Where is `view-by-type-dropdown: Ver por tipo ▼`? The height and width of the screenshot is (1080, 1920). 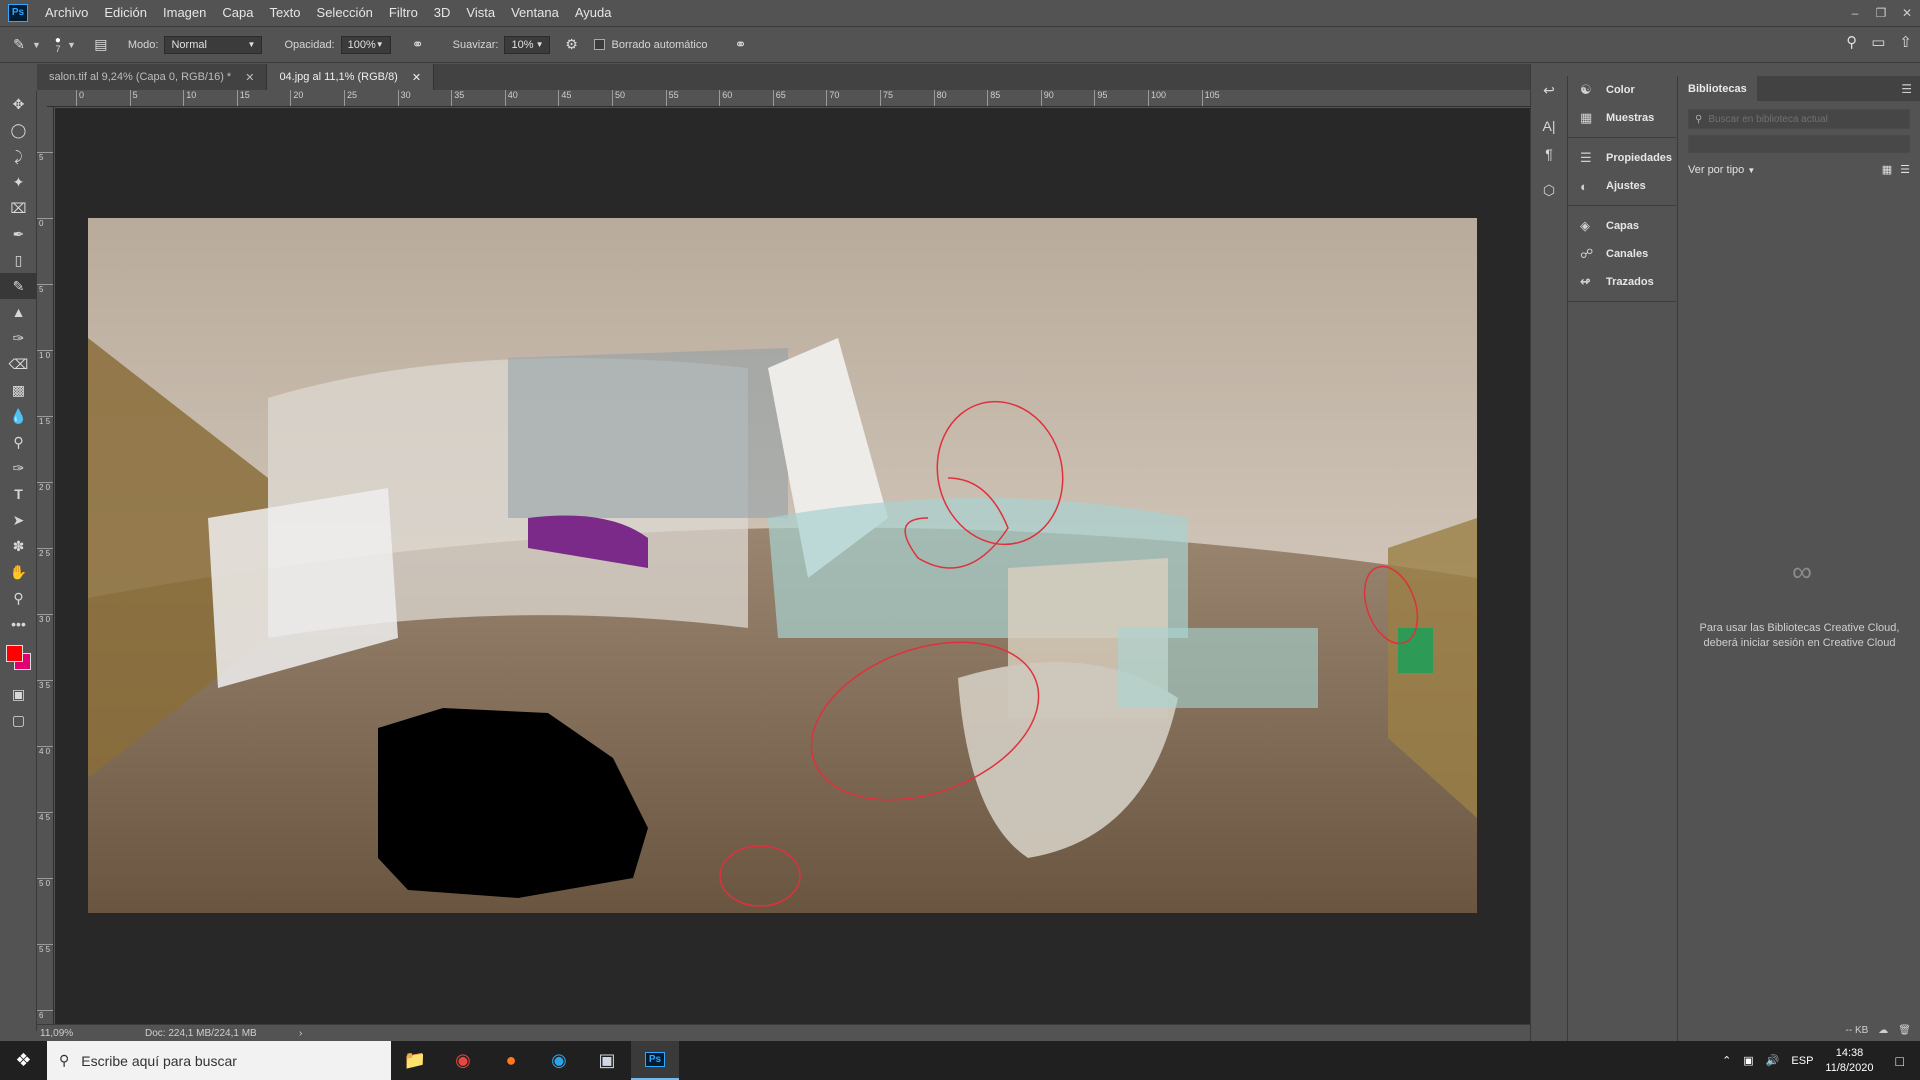
view-by-type-dropdown: Ver por tipo ▼ is located at coordinates (1721, 170).